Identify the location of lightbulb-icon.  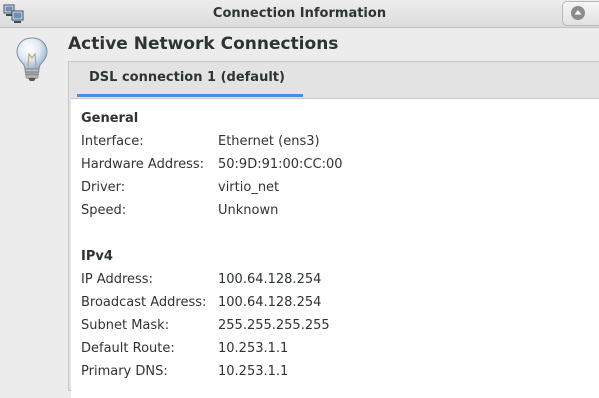
(32, 59).